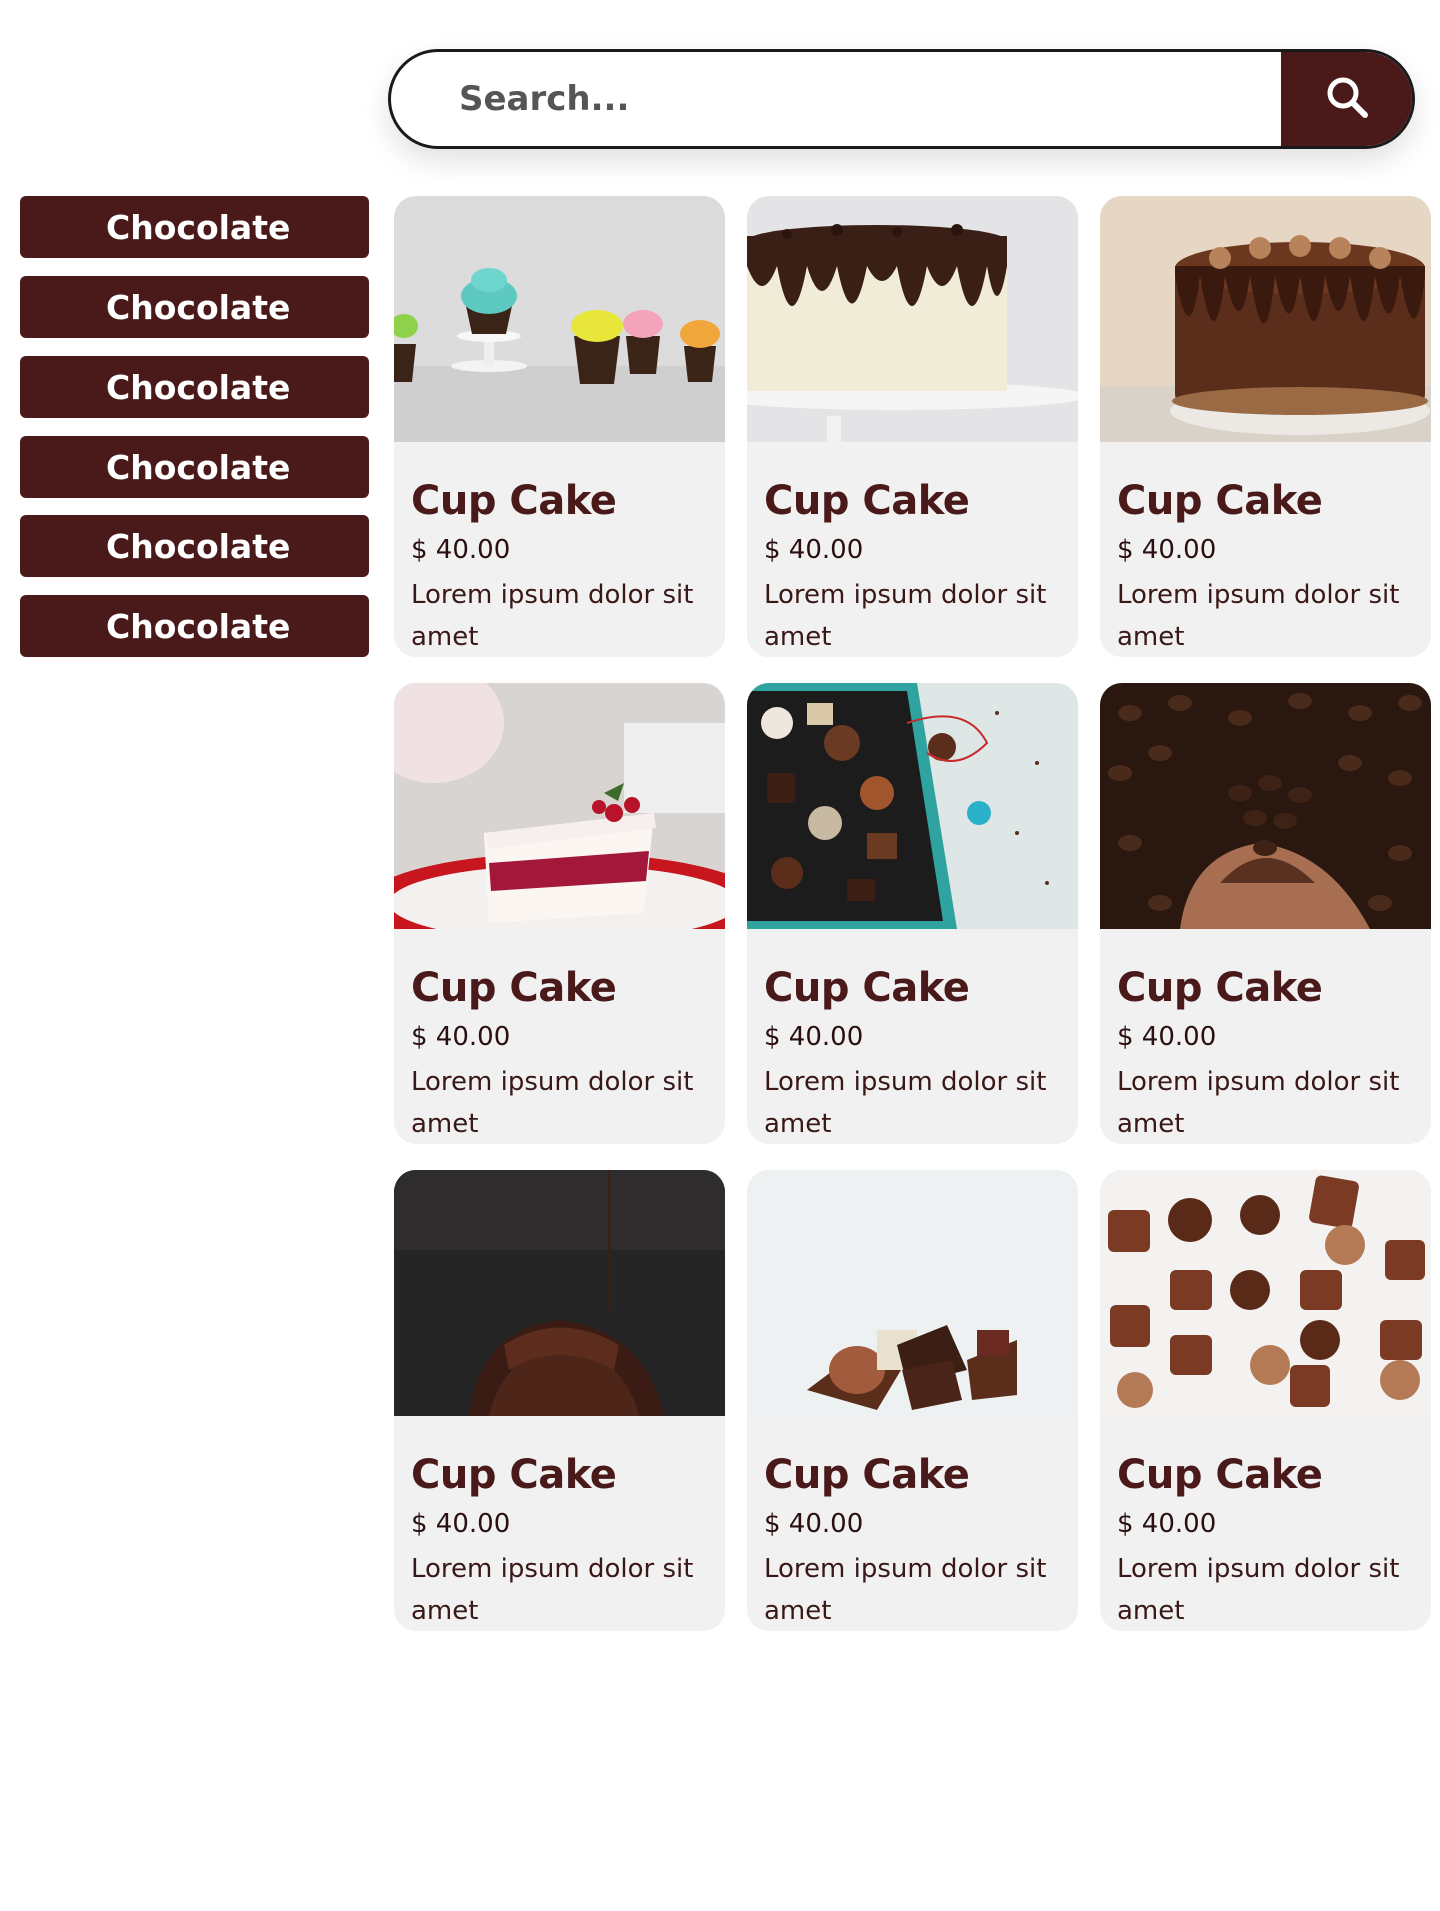 This screenshot has height=1911, width=1440. I want to click on search-bar, so click(901, 99).